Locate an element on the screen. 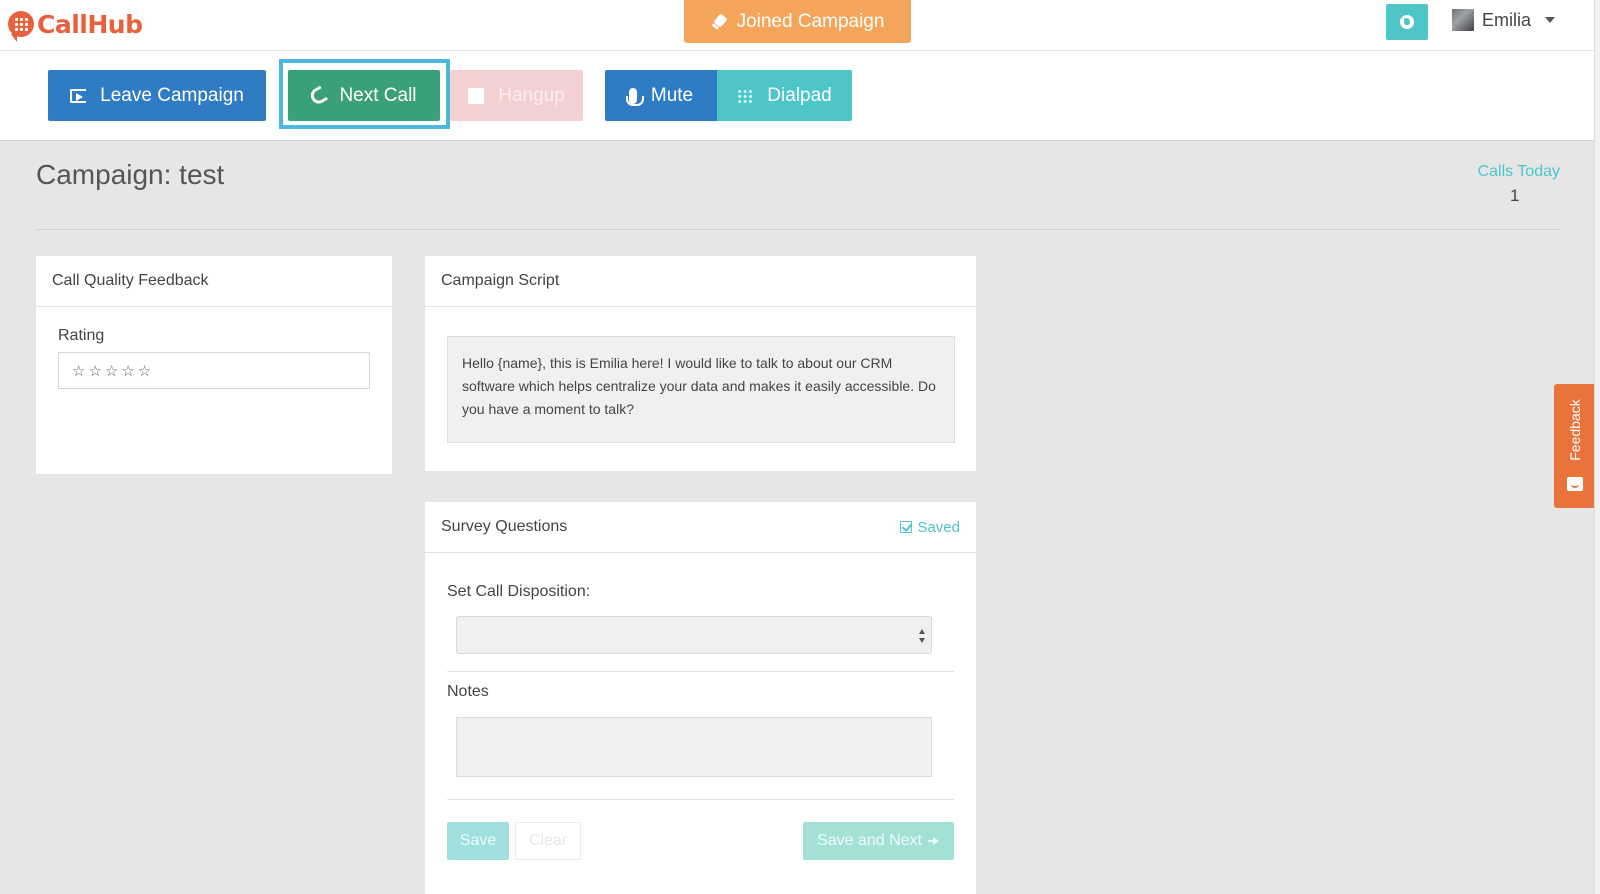 The height and width of the screenshot is (894, 1600). select-arrows-icon is located at coordinates (922, 636).